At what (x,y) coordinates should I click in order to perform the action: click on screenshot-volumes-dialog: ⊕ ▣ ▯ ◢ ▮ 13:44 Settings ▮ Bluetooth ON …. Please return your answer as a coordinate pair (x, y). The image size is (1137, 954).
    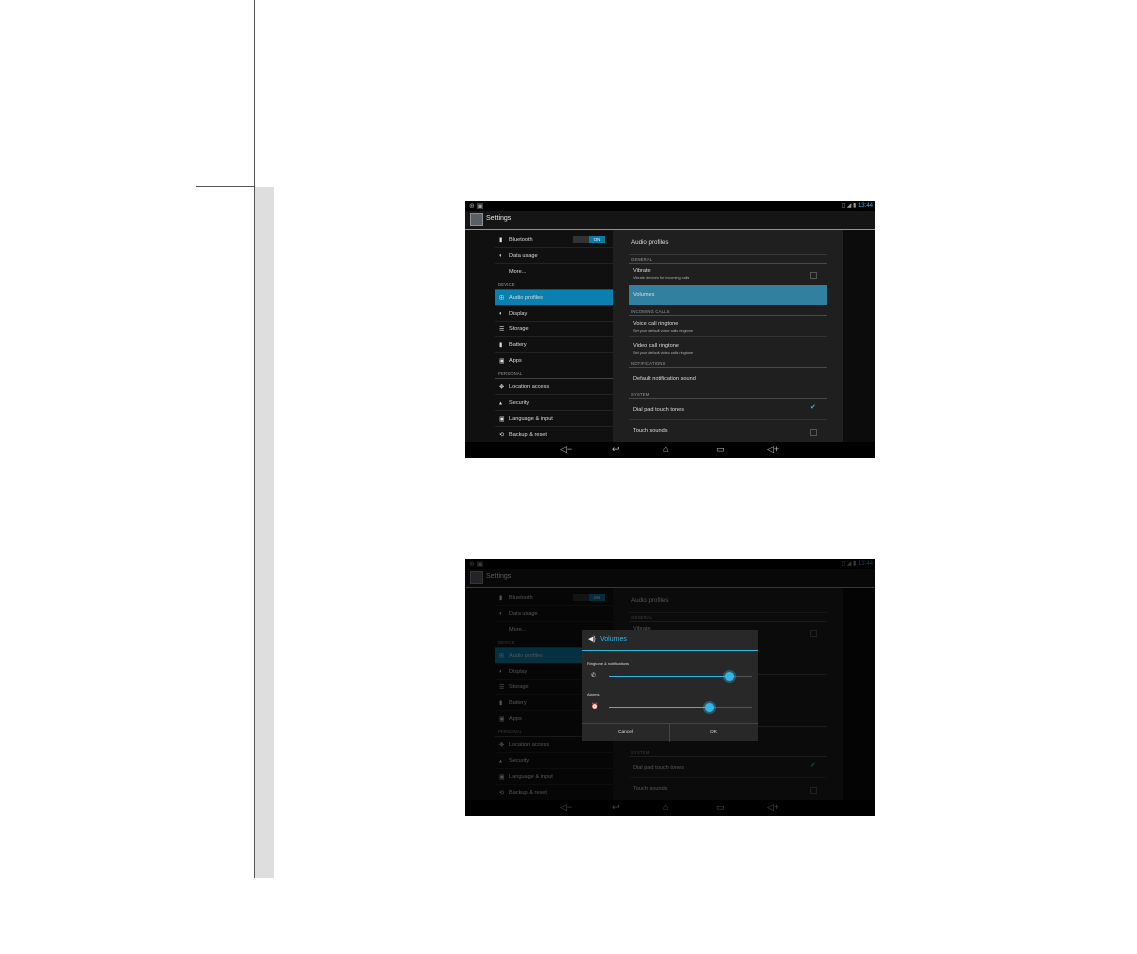
    Looking at the image, I should click on (670, 687).